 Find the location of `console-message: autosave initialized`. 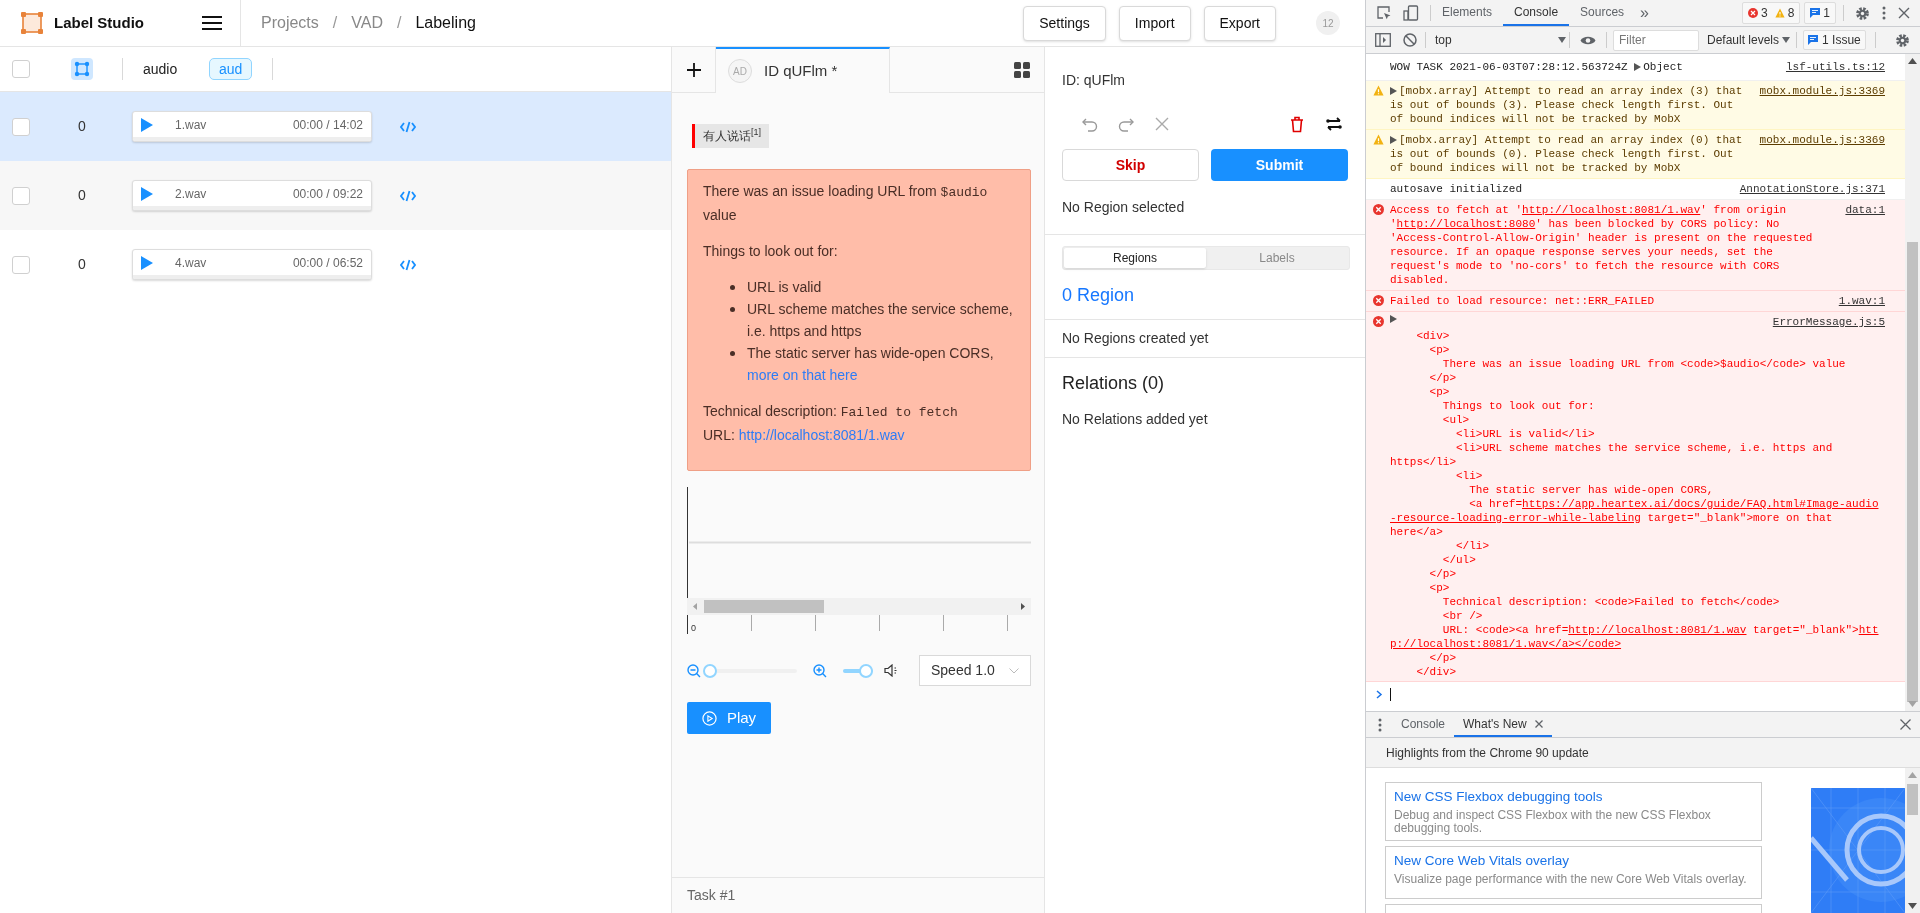

console-message: autosave initialized is located at coordinates (1457, 189).